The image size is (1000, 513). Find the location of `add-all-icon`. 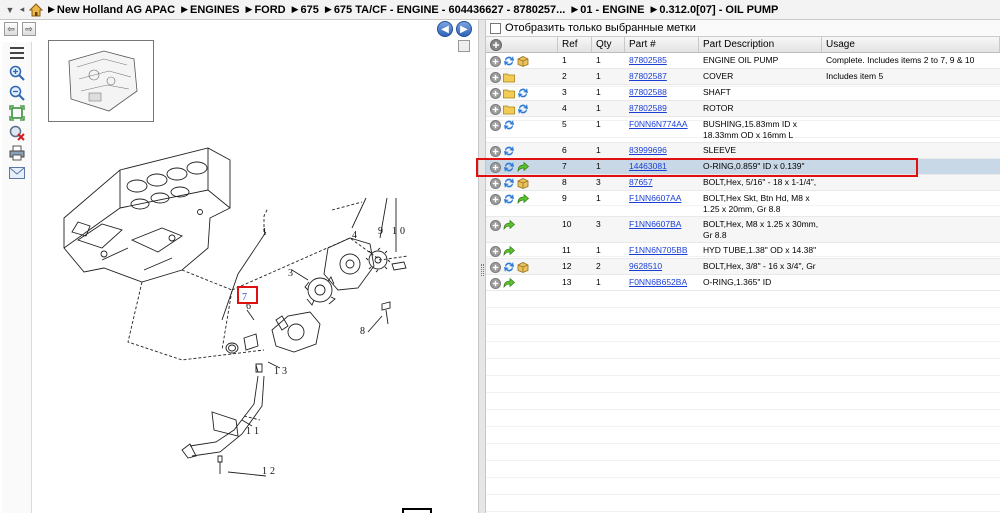

add-all-icon is located at coordinates (496, 45).